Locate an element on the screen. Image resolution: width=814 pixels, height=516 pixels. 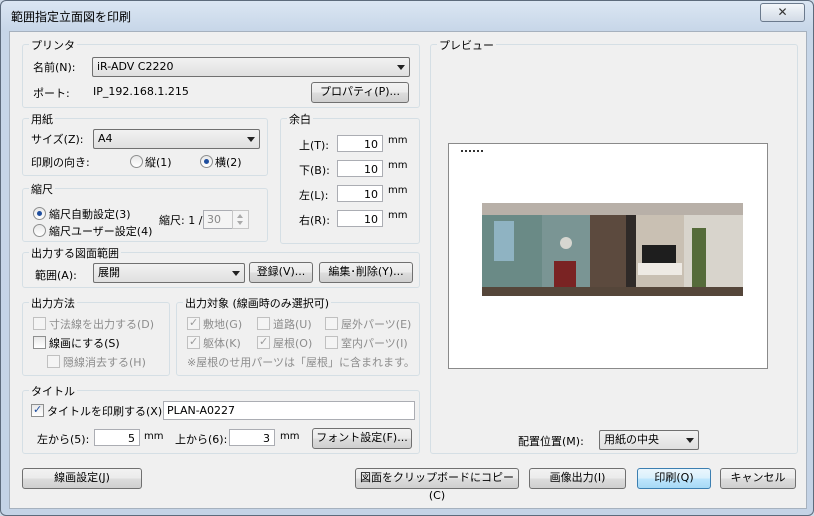
method-group-label: 出力方法 is located at coordinates (53, 303).